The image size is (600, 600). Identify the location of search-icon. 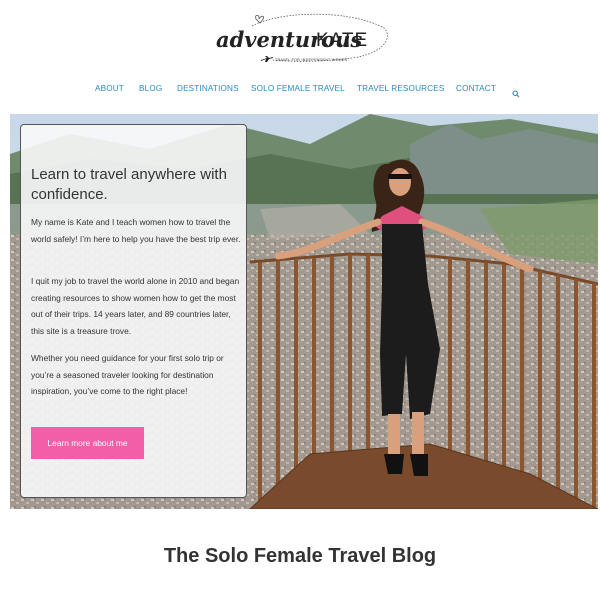
(516, 91).